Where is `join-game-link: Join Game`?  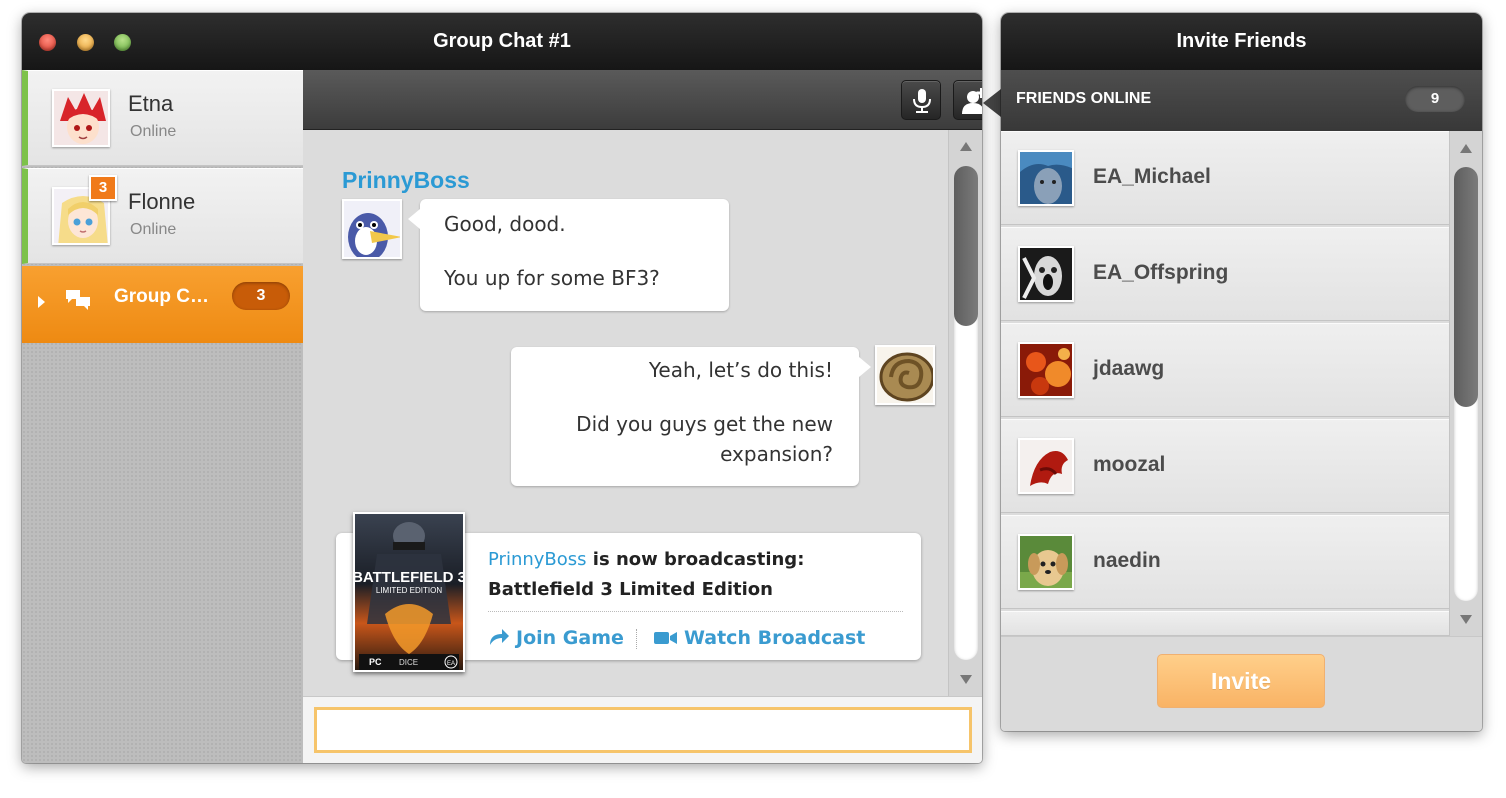
join-game-link: Join Game is located at coordinates (556, 638).